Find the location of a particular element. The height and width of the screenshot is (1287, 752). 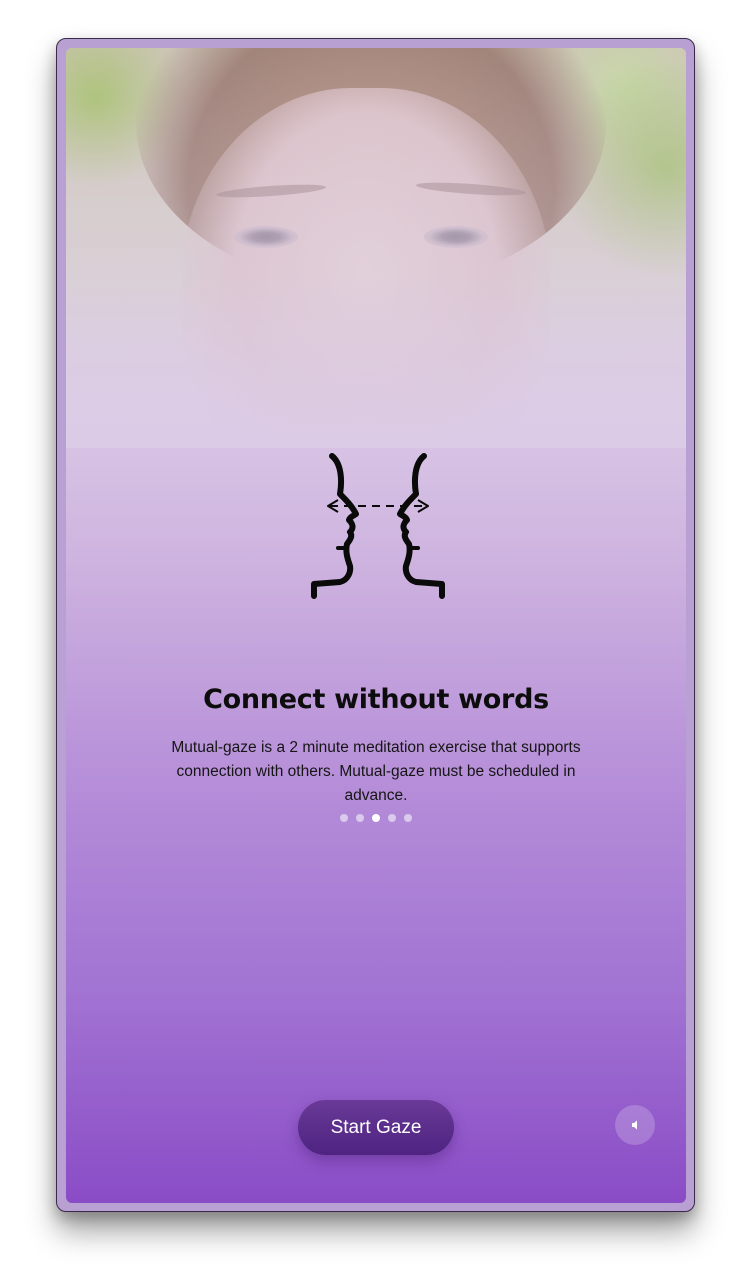

start-gaze-button: Start Gaze is located at coordinates (376, 1127).